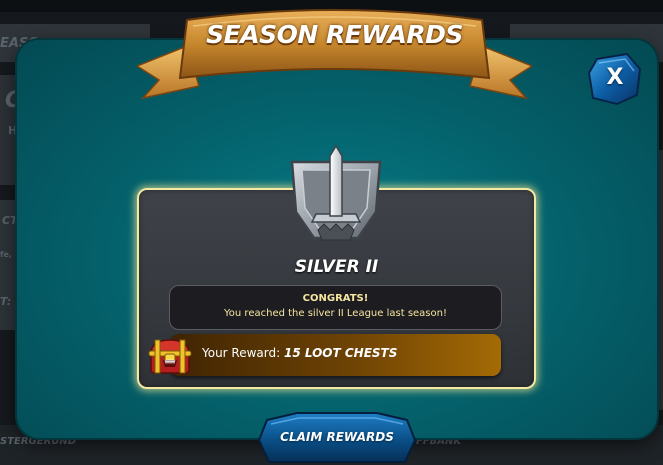 The height and width of the screenshot is (465, 663). What do you see at coordinates (10, 220) in the screenshot?
I see `background-left-ct: CT` at bounding box center [10, 220].